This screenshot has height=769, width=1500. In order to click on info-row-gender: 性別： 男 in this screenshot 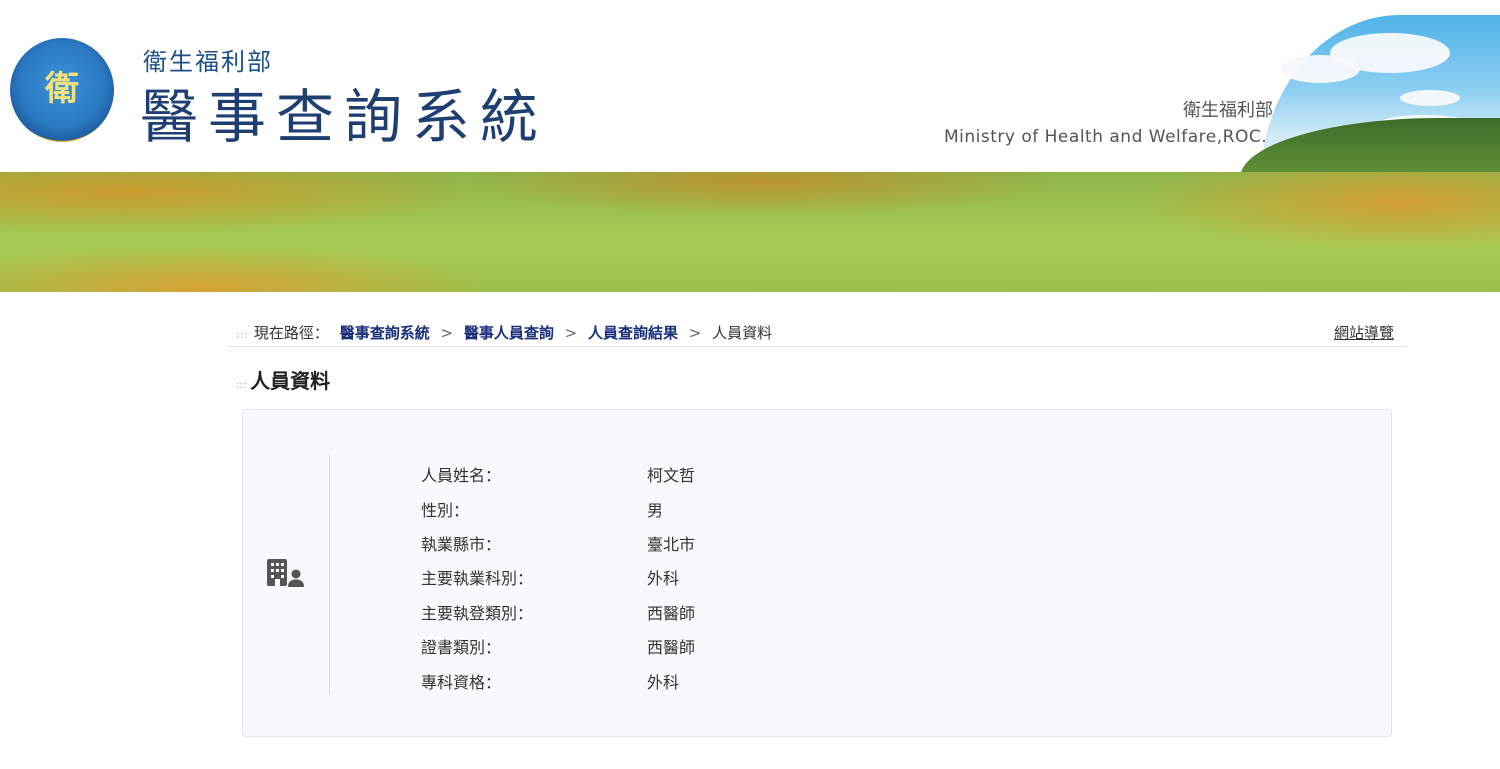, I will do `click(558, 508)`.